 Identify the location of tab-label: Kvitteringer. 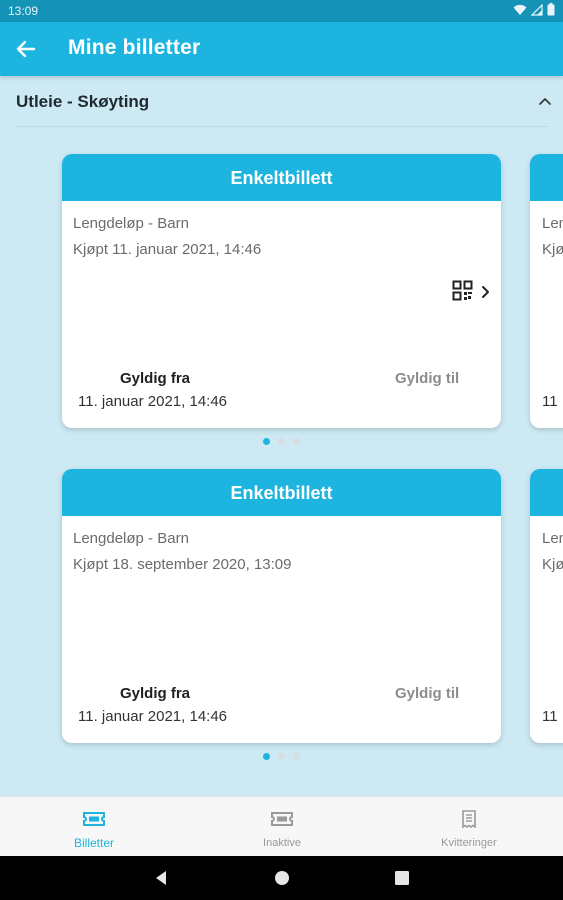
(469, 843).